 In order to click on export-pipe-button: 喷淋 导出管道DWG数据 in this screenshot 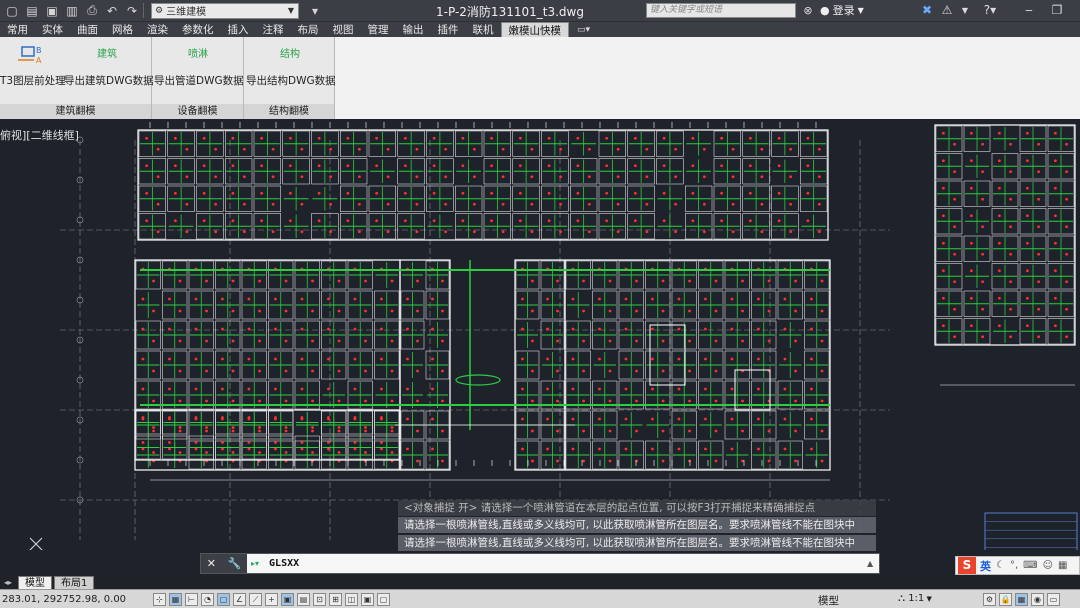, I will do `click(199, 65)`.